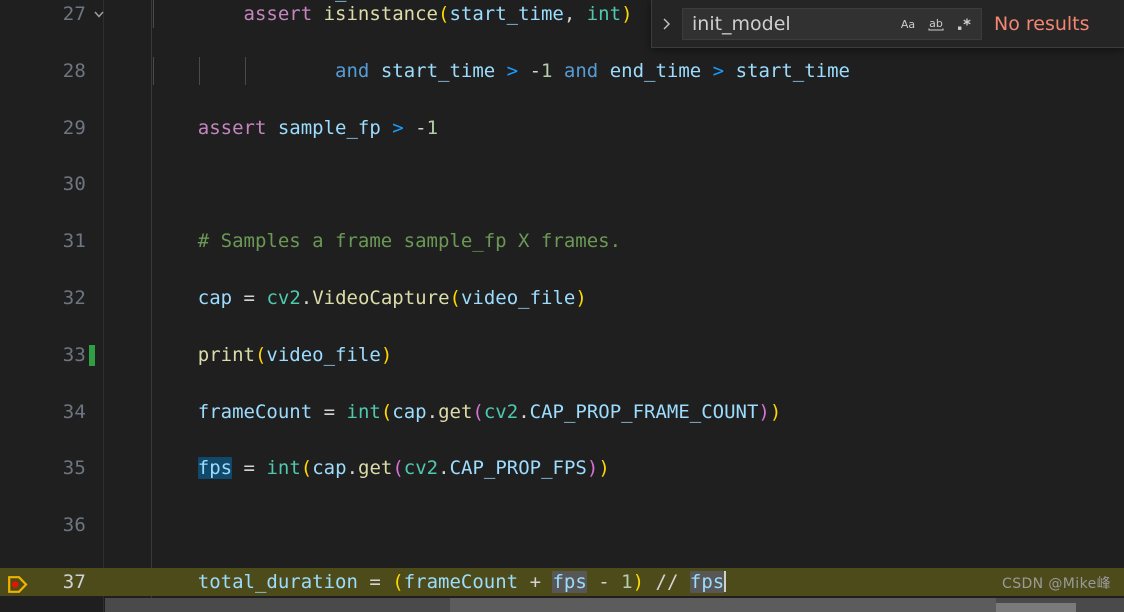  I want to click on code-text: print(video_file), so click(295, 354).